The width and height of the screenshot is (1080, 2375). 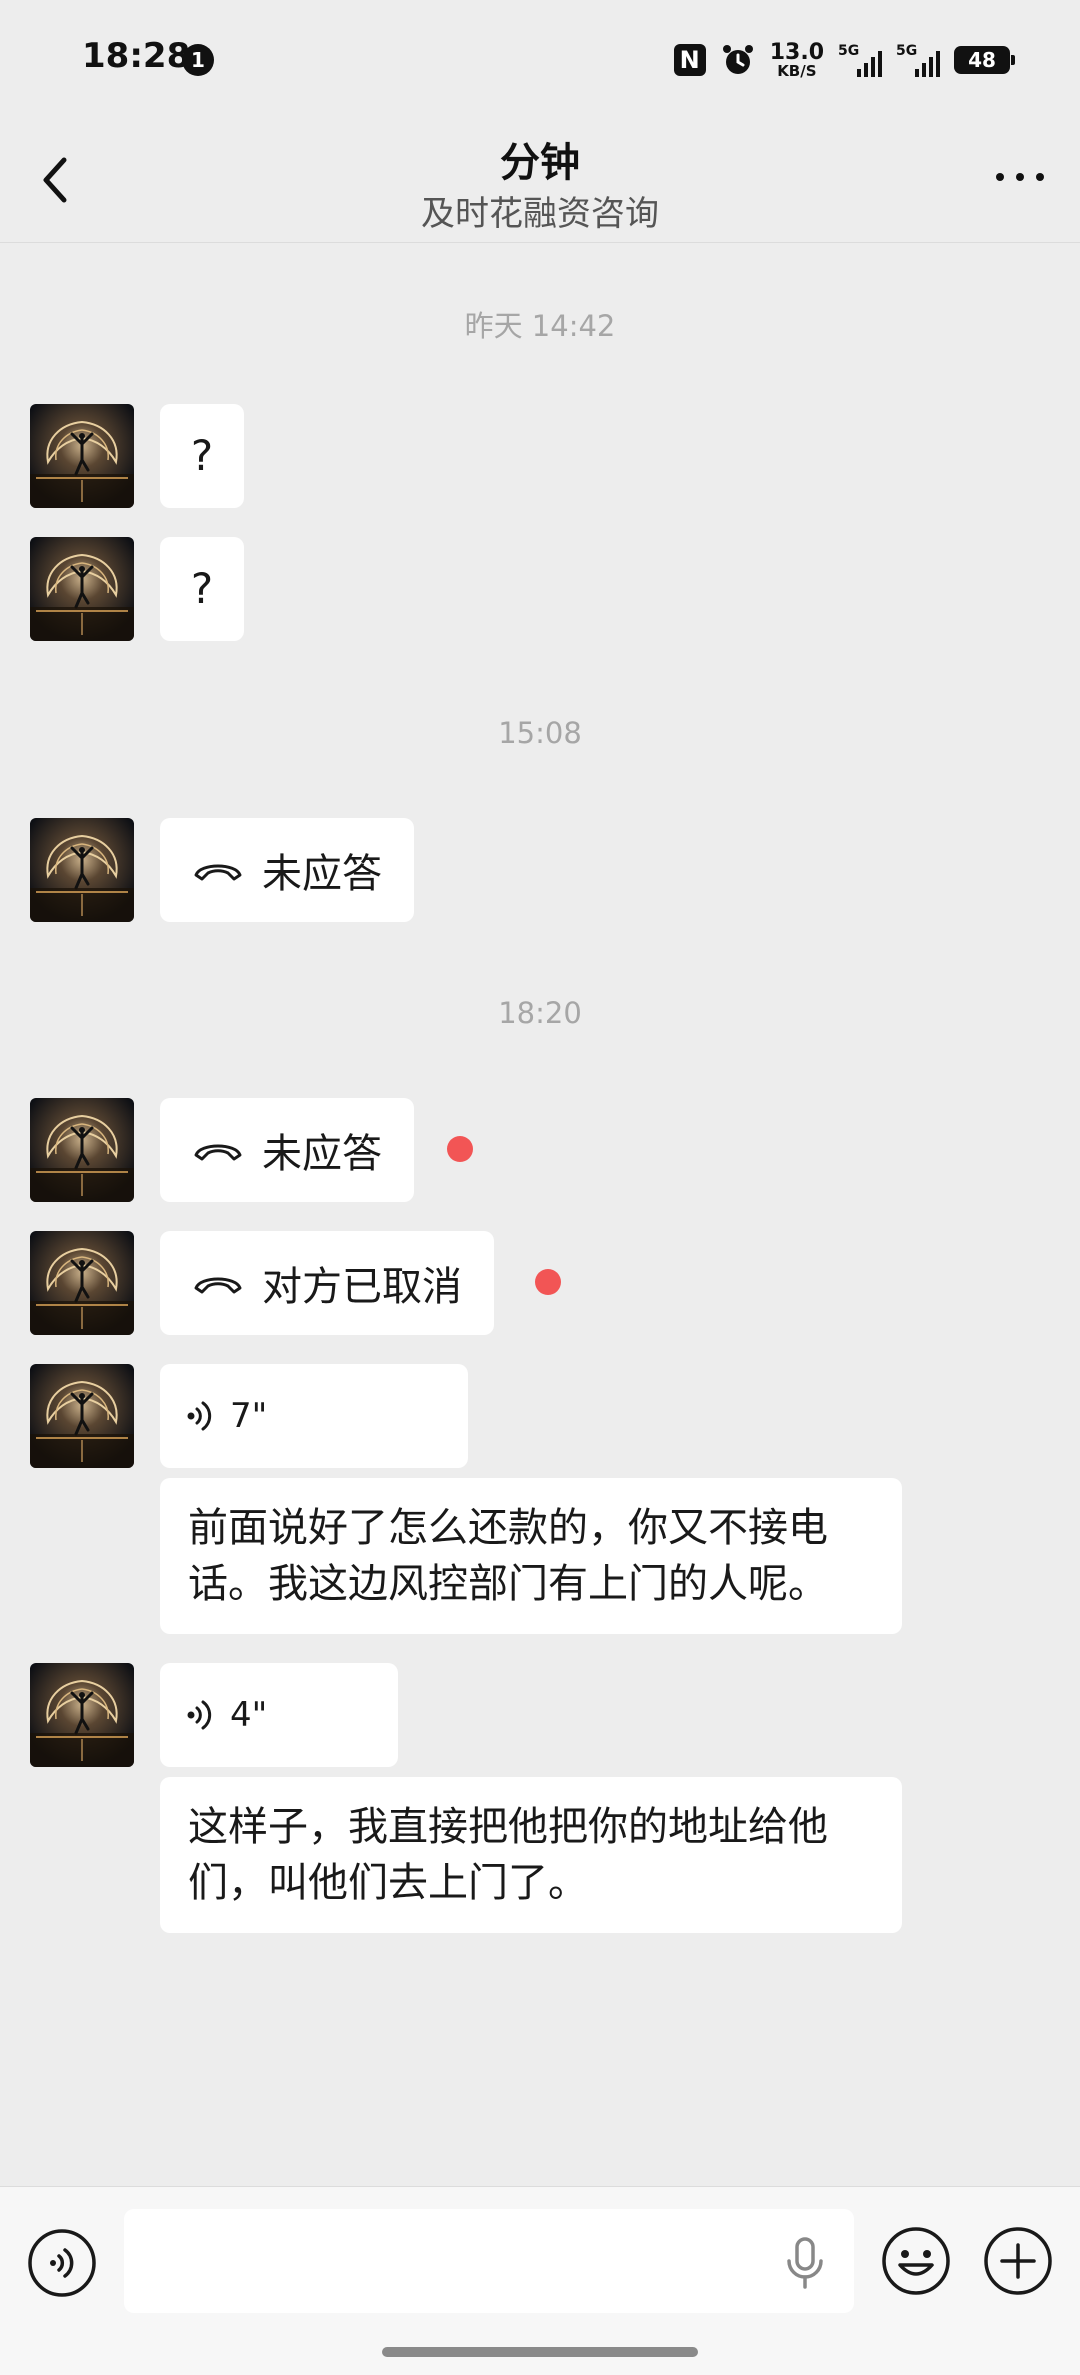 I want to click on call-record-bubble: 对方已取消, so click(x=327, y=1283).